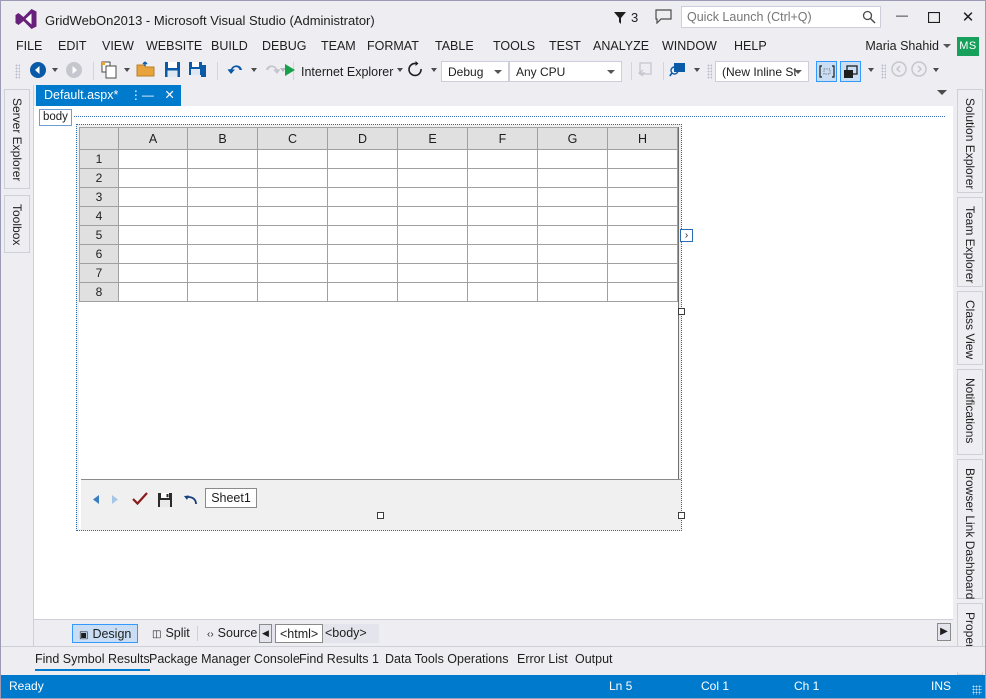  Describe the element at coordinates (594, 659) in the screenshot. I see `tab-output: Output` at that location.